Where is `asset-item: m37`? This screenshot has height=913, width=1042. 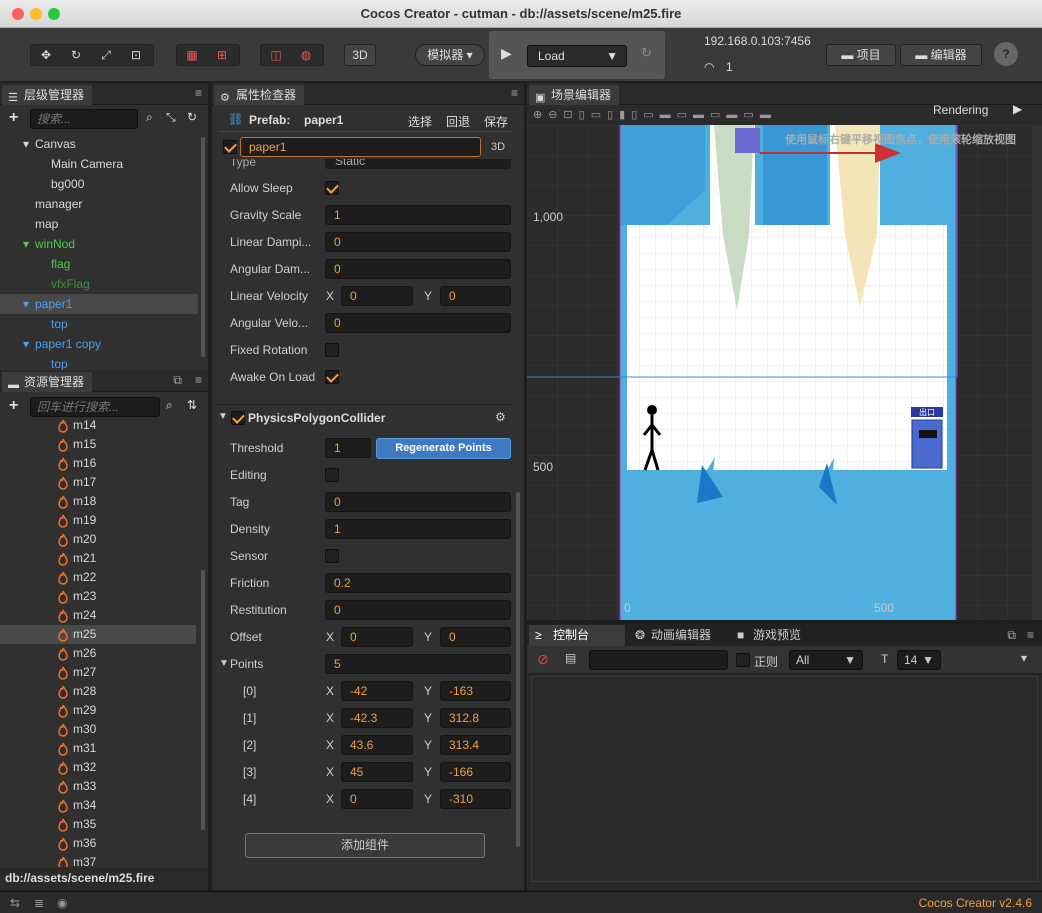 asset-item: m37 is located at coordinates (98, 860).